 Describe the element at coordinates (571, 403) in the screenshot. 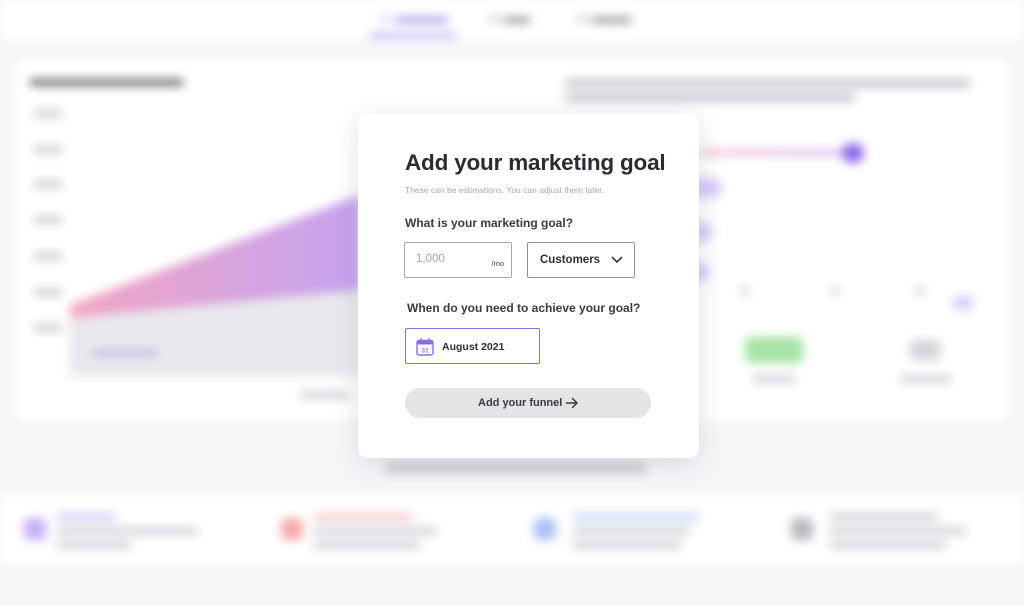

I see `arrow-right-icon` at that location.